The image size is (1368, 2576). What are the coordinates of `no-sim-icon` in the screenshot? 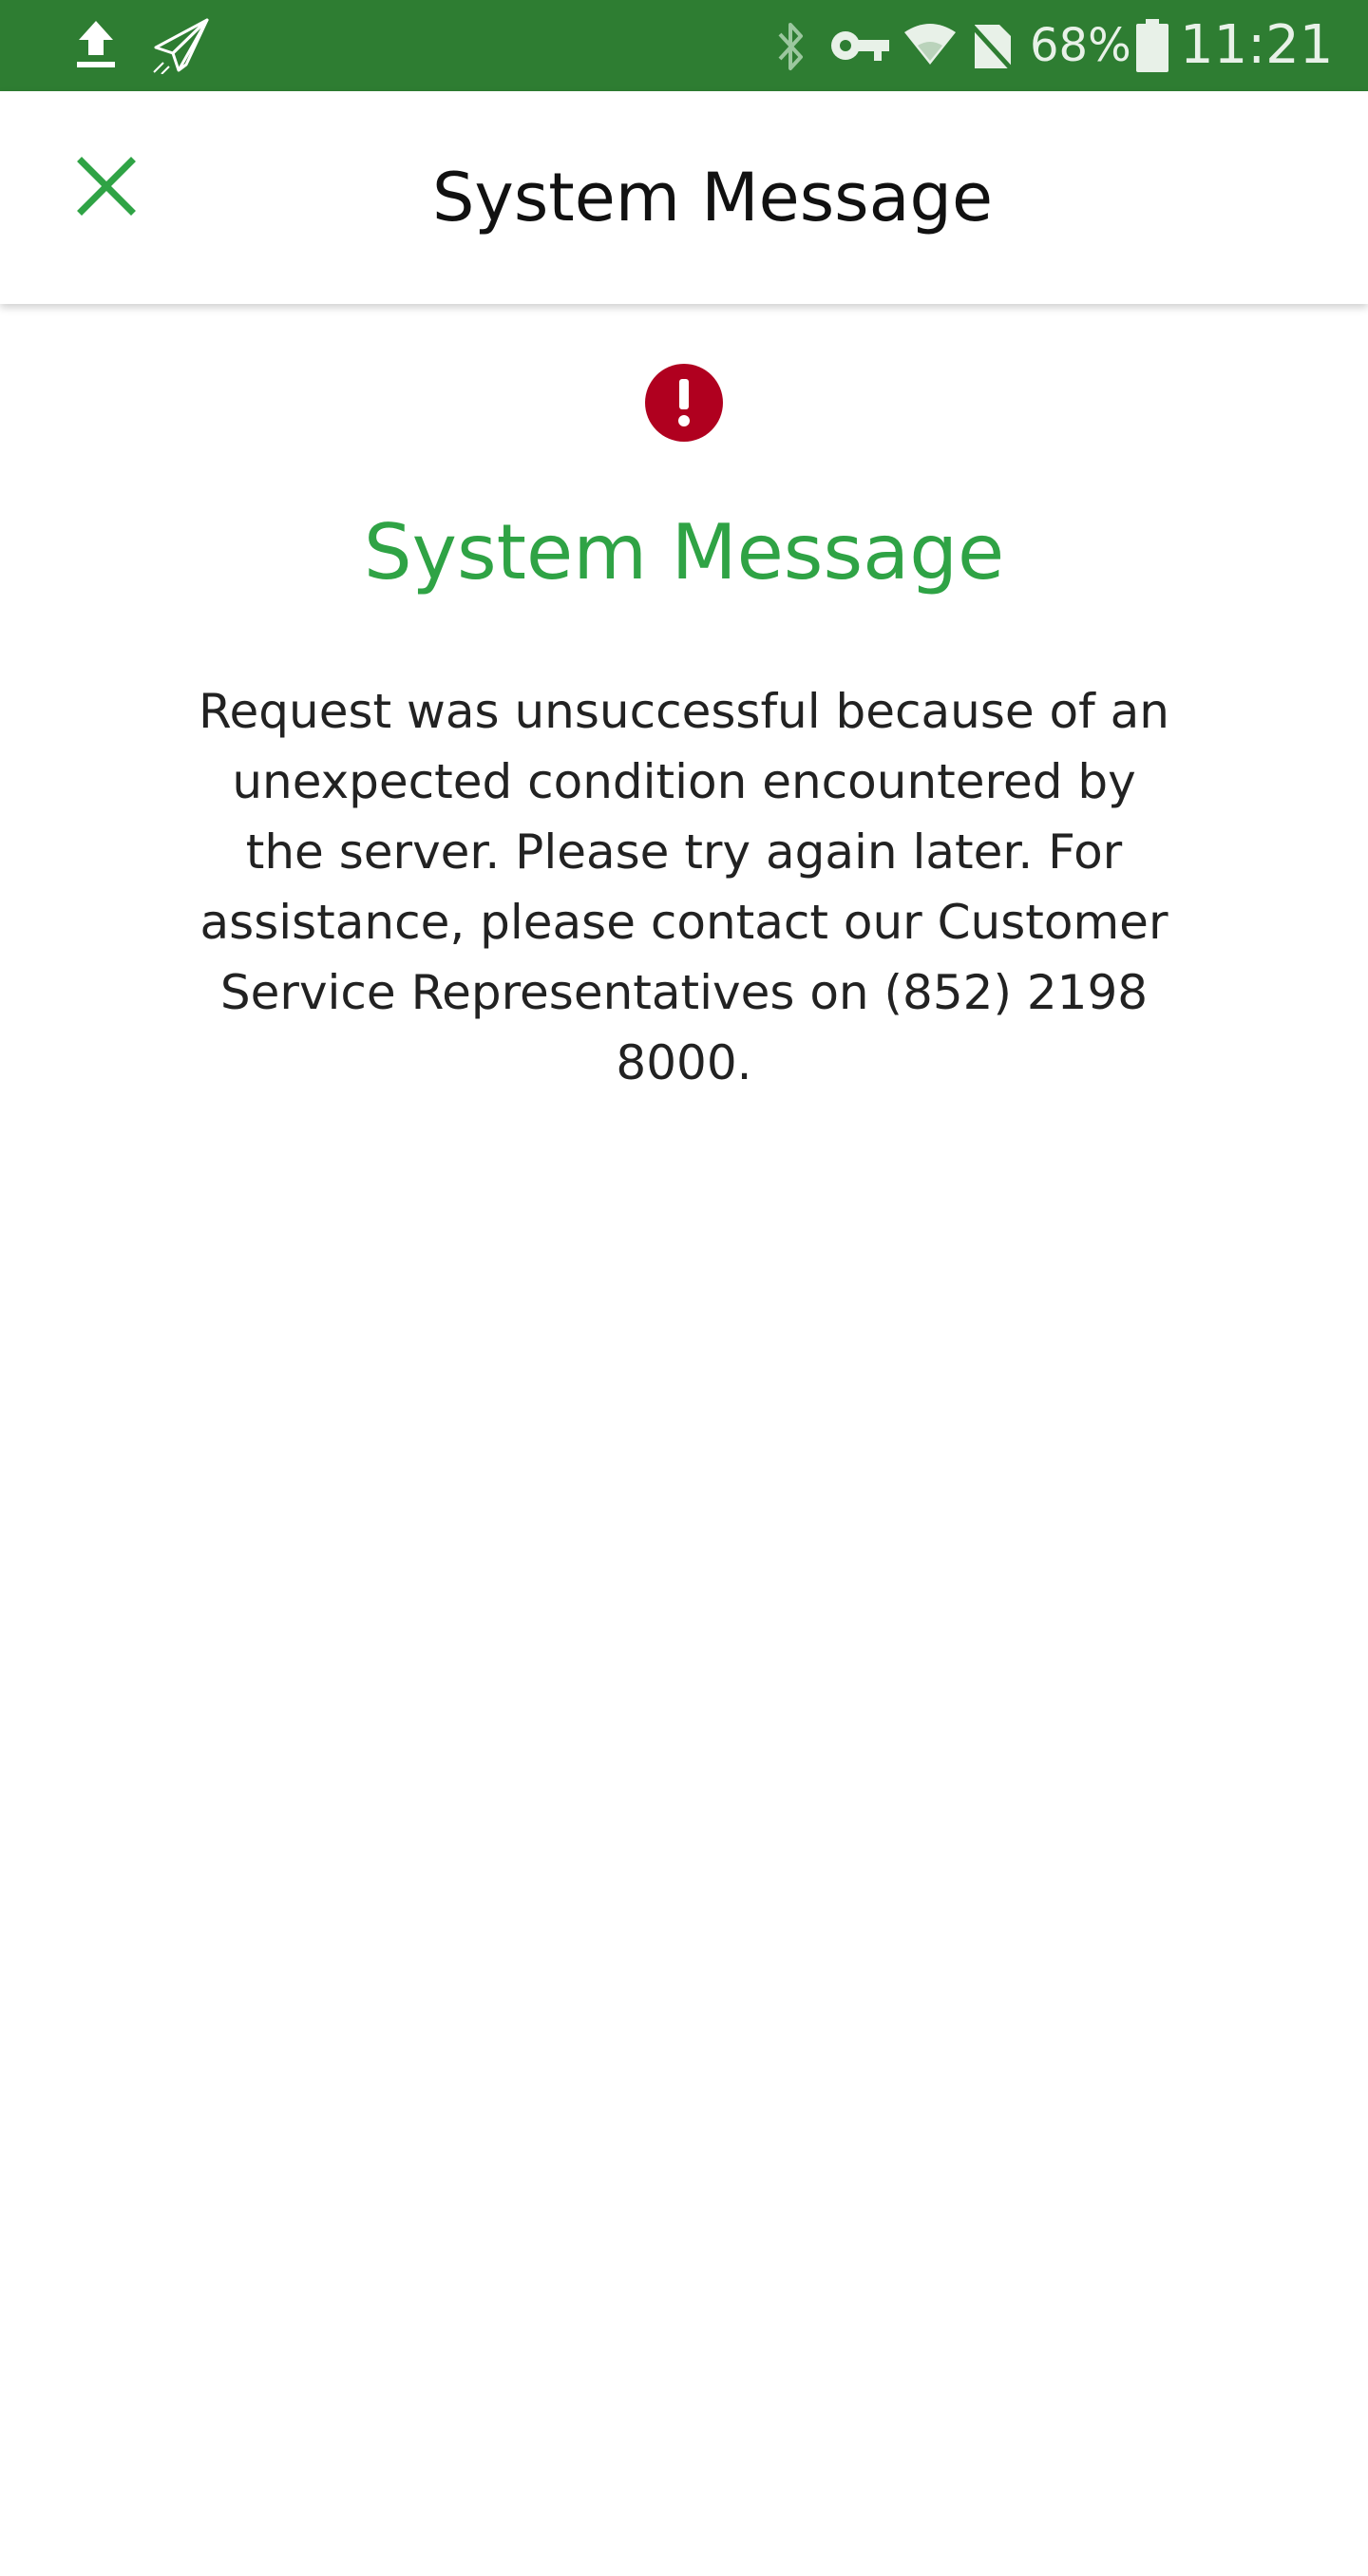 It's located at (992, 47).